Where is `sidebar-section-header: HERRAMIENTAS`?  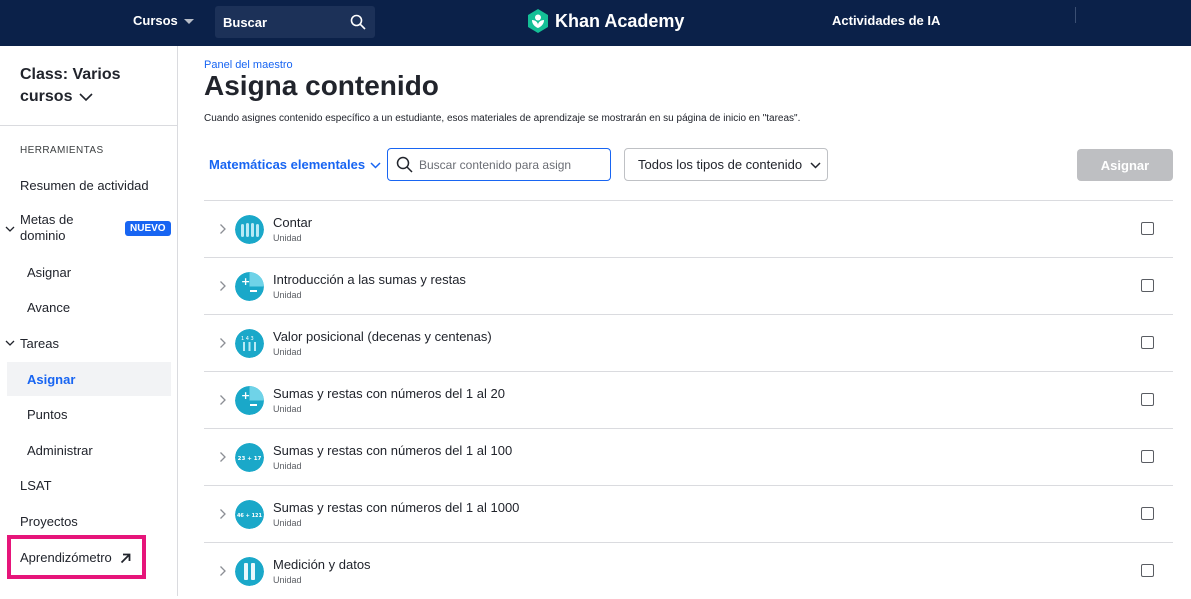 sidebar-section-header: HERRAMIENTAS is located at coordinates (62, 150).